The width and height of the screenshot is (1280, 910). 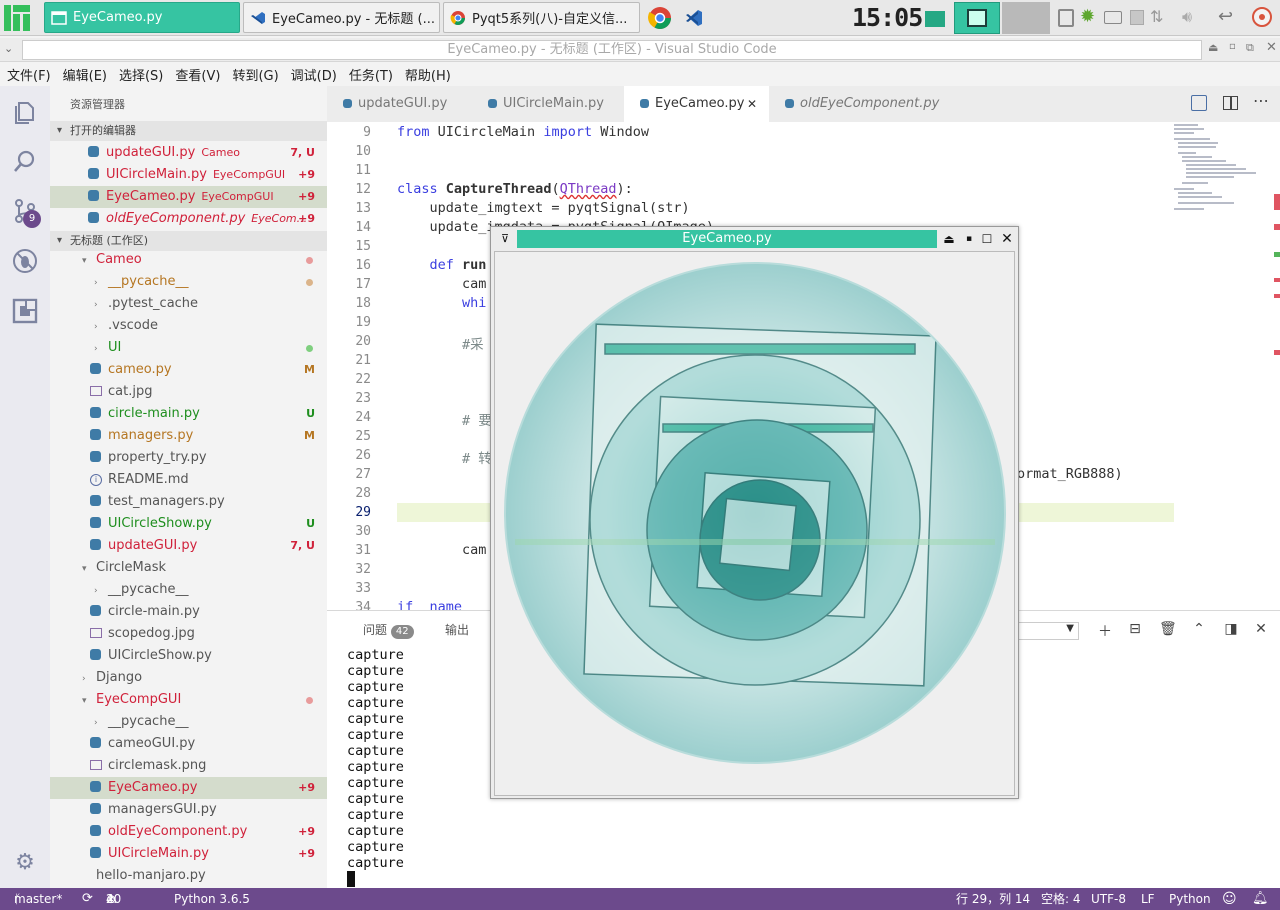 I want to click on tree-folder-django: › Django, so click(x=188, y=678).